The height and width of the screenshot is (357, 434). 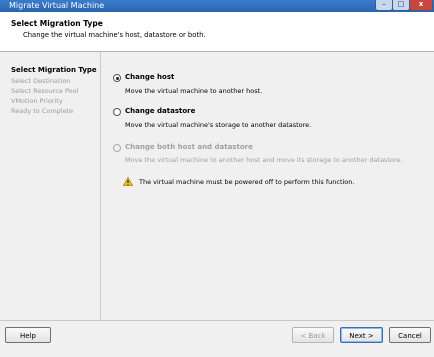 What do you see at coordinates (217, 338) in the screenshot?
I see `wizard-footer: Help < Back Next > Cancel` at bounding box center [217, 338].